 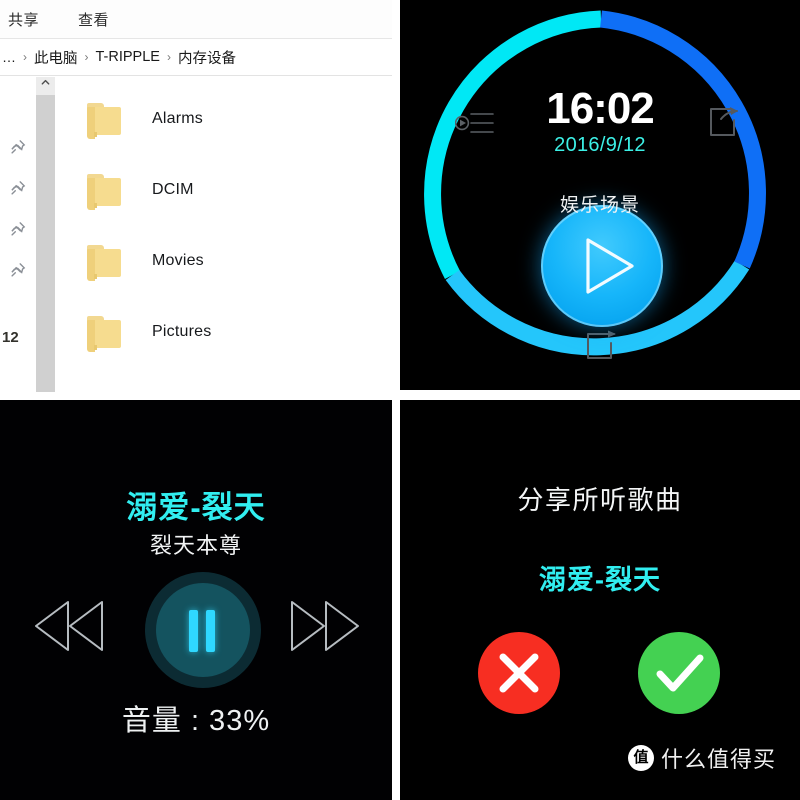 I want to click on chevron-up-icon, so click(x=45, y=86).